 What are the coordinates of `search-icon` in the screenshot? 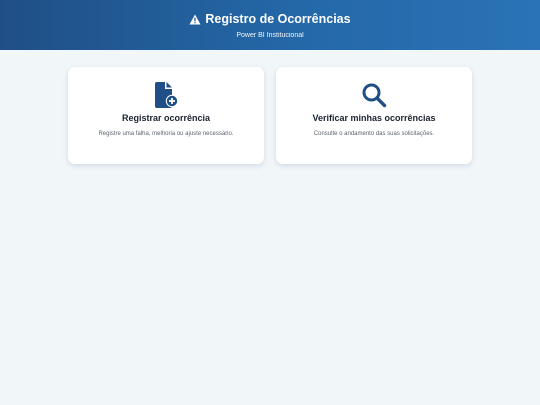 It's located at (374, 95).